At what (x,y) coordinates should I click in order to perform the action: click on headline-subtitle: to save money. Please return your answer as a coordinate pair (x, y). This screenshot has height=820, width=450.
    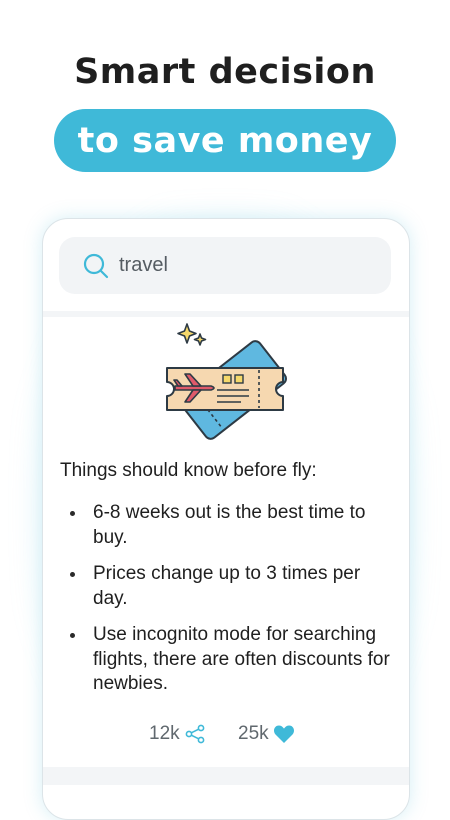
    Looking at the image, I should click on (225, 140).